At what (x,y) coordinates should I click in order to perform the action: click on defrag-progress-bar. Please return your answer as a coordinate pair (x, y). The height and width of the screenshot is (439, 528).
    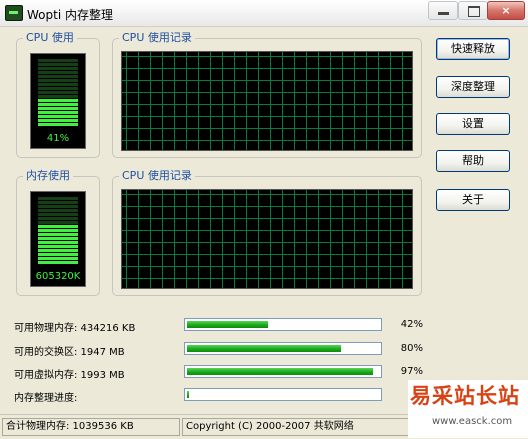
    Looking at the image, I should click on (283, 394).